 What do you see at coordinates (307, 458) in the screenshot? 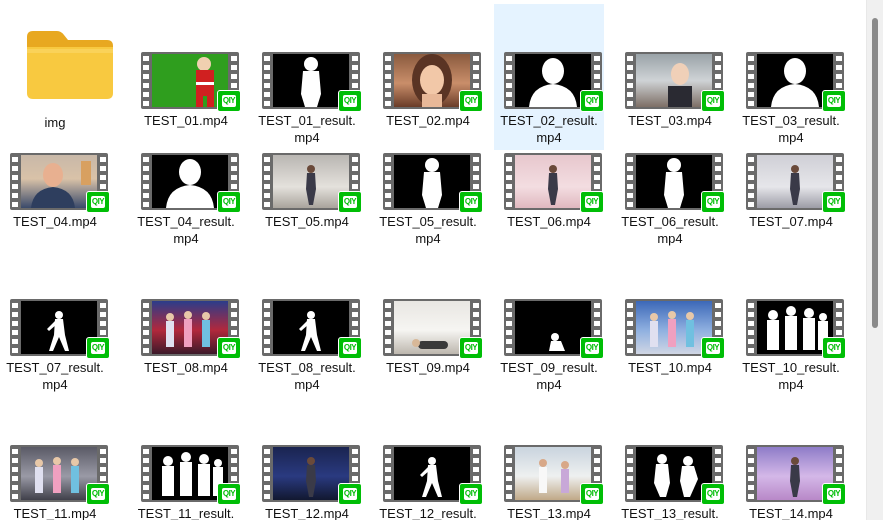
I see `file-item: QIY TEST_12.mp4` at bounding box center [307, 458].